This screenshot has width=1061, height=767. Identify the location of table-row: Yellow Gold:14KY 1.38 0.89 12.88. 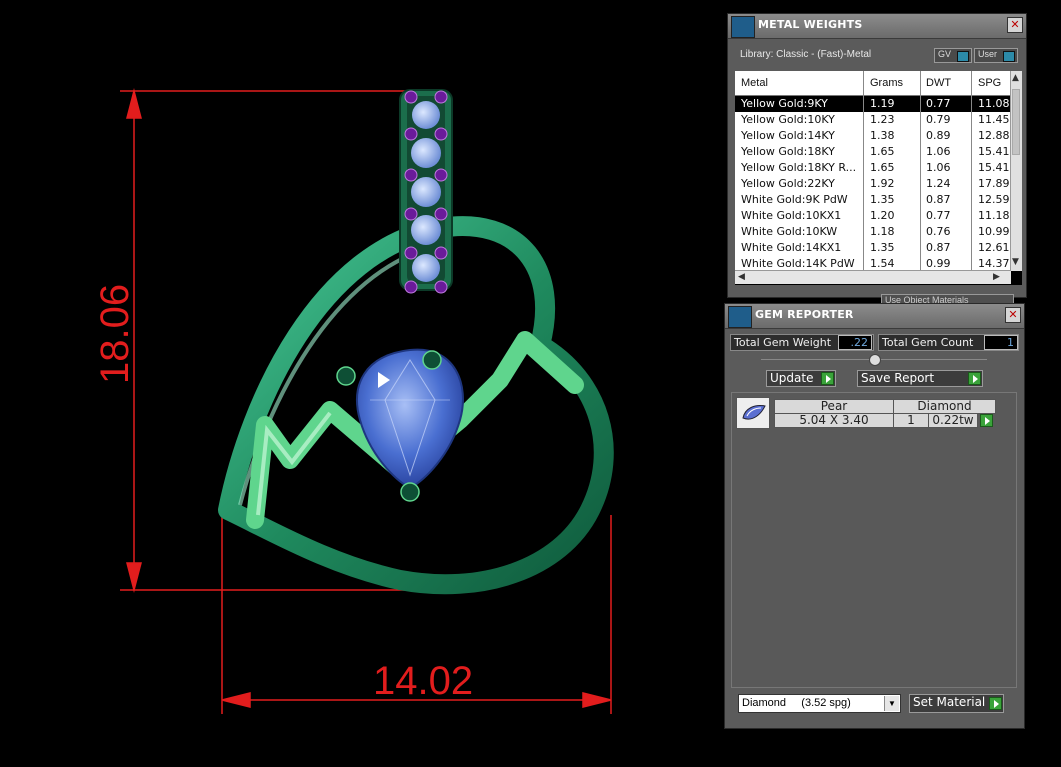
(873, 136).